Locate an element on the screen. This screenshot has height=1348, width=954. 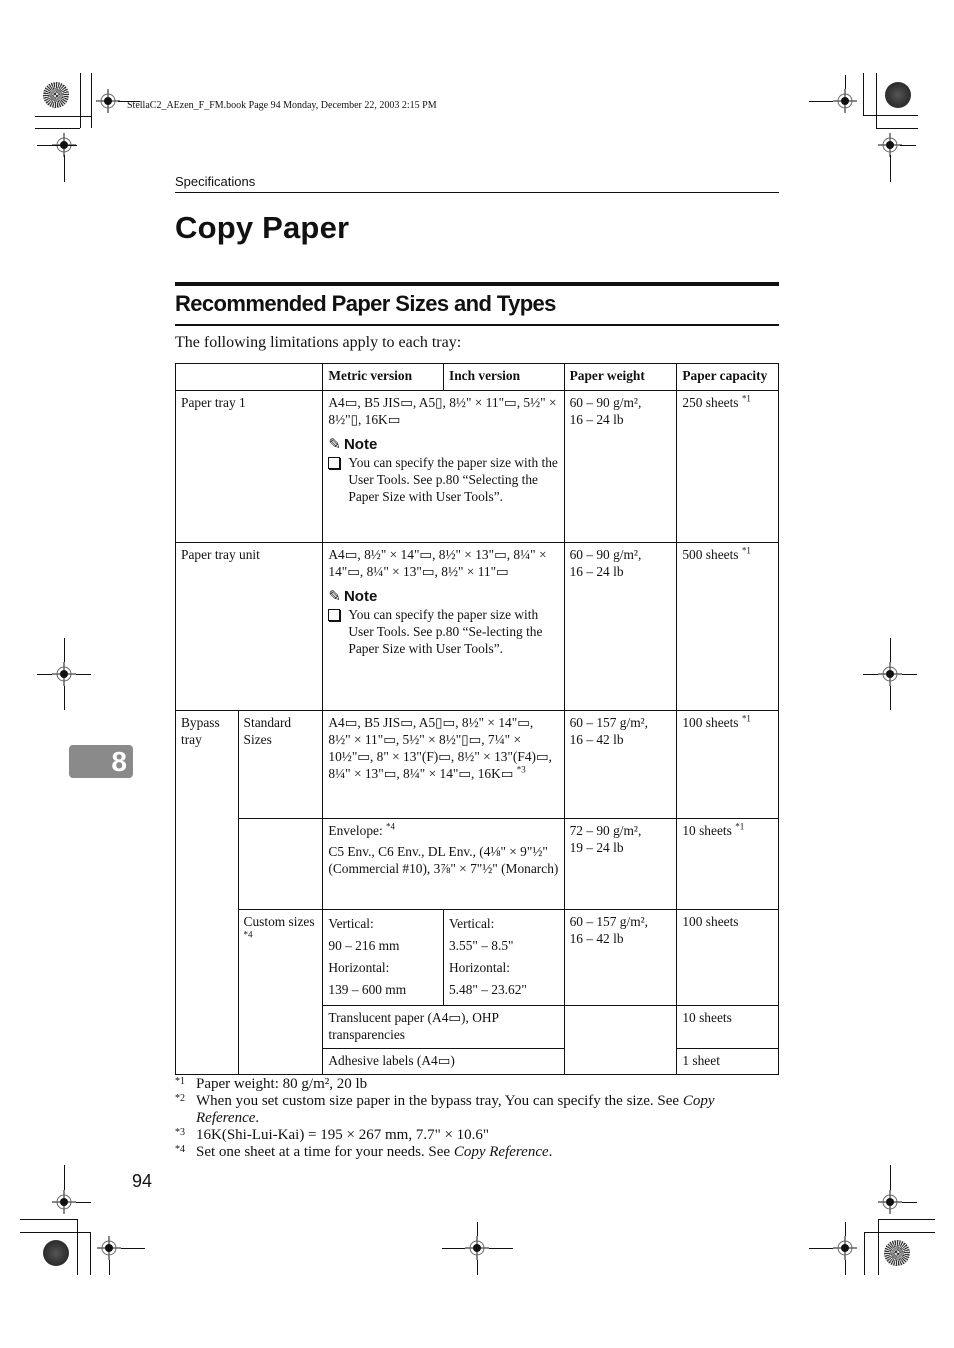
metric-horizontal-value: 139 – 600 mm is located at coordinates (367, 989).